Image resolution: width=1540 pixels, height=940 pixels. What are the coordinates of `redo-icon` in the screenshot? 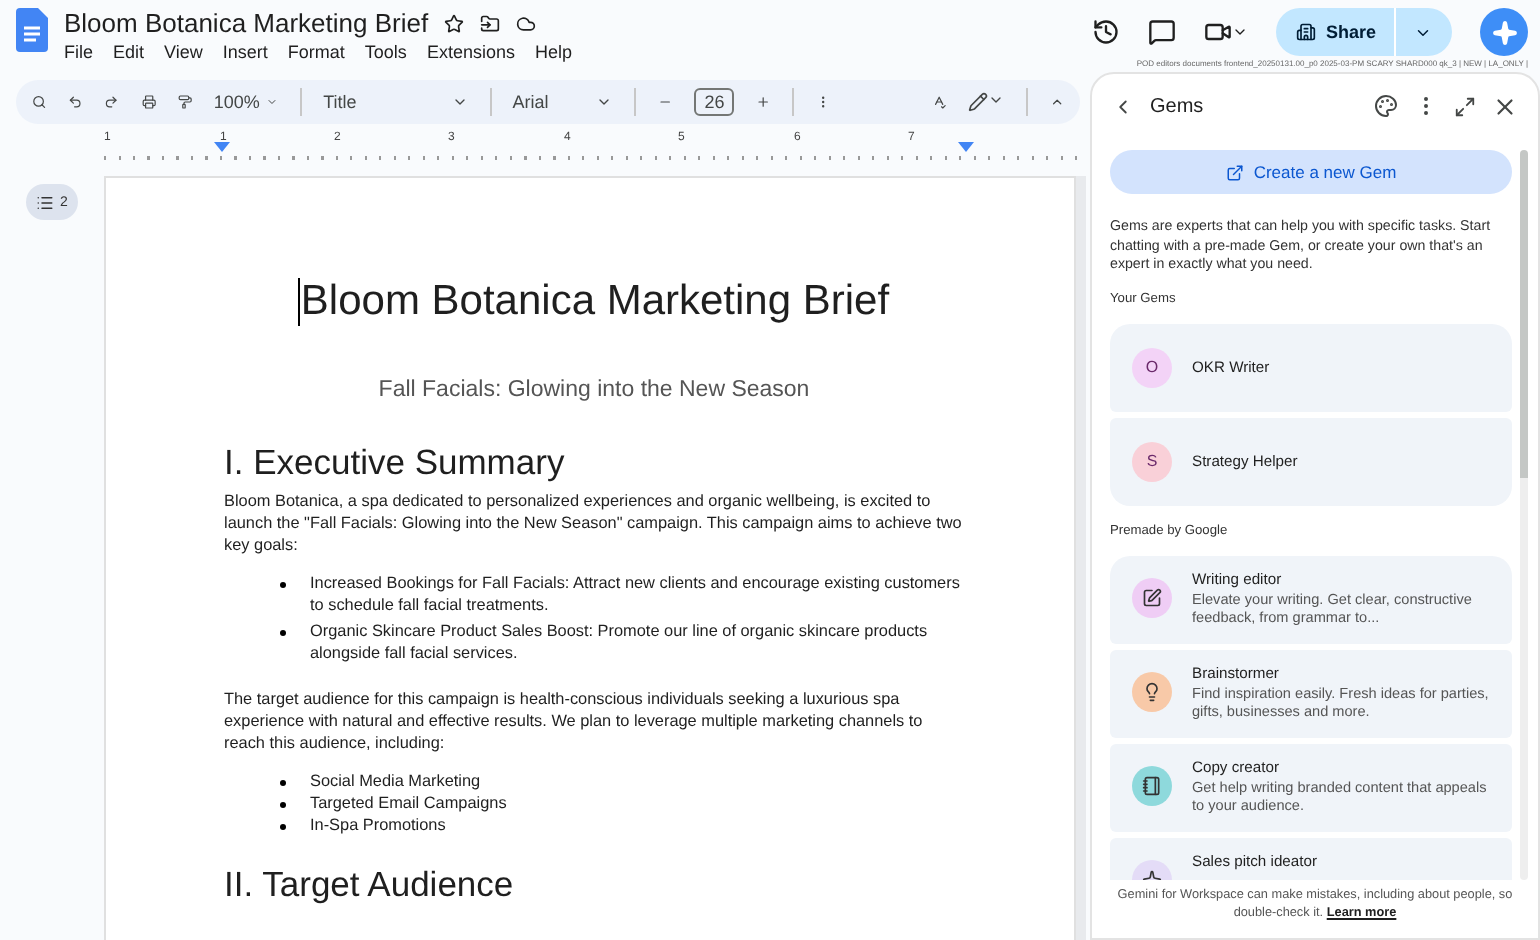 It's located at (112, 102).